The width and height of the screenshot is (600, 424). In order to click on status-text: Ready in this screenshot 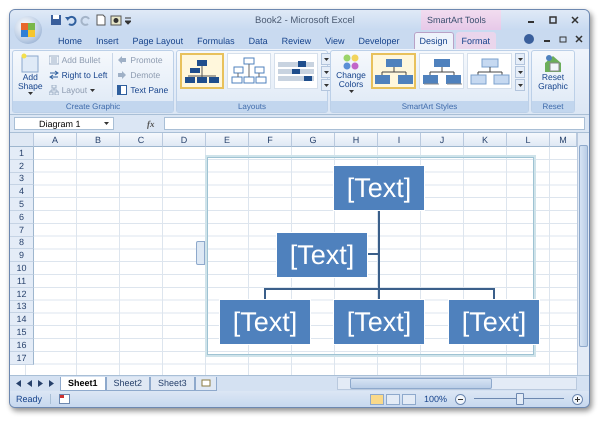, I will do `click(34, 399)`.